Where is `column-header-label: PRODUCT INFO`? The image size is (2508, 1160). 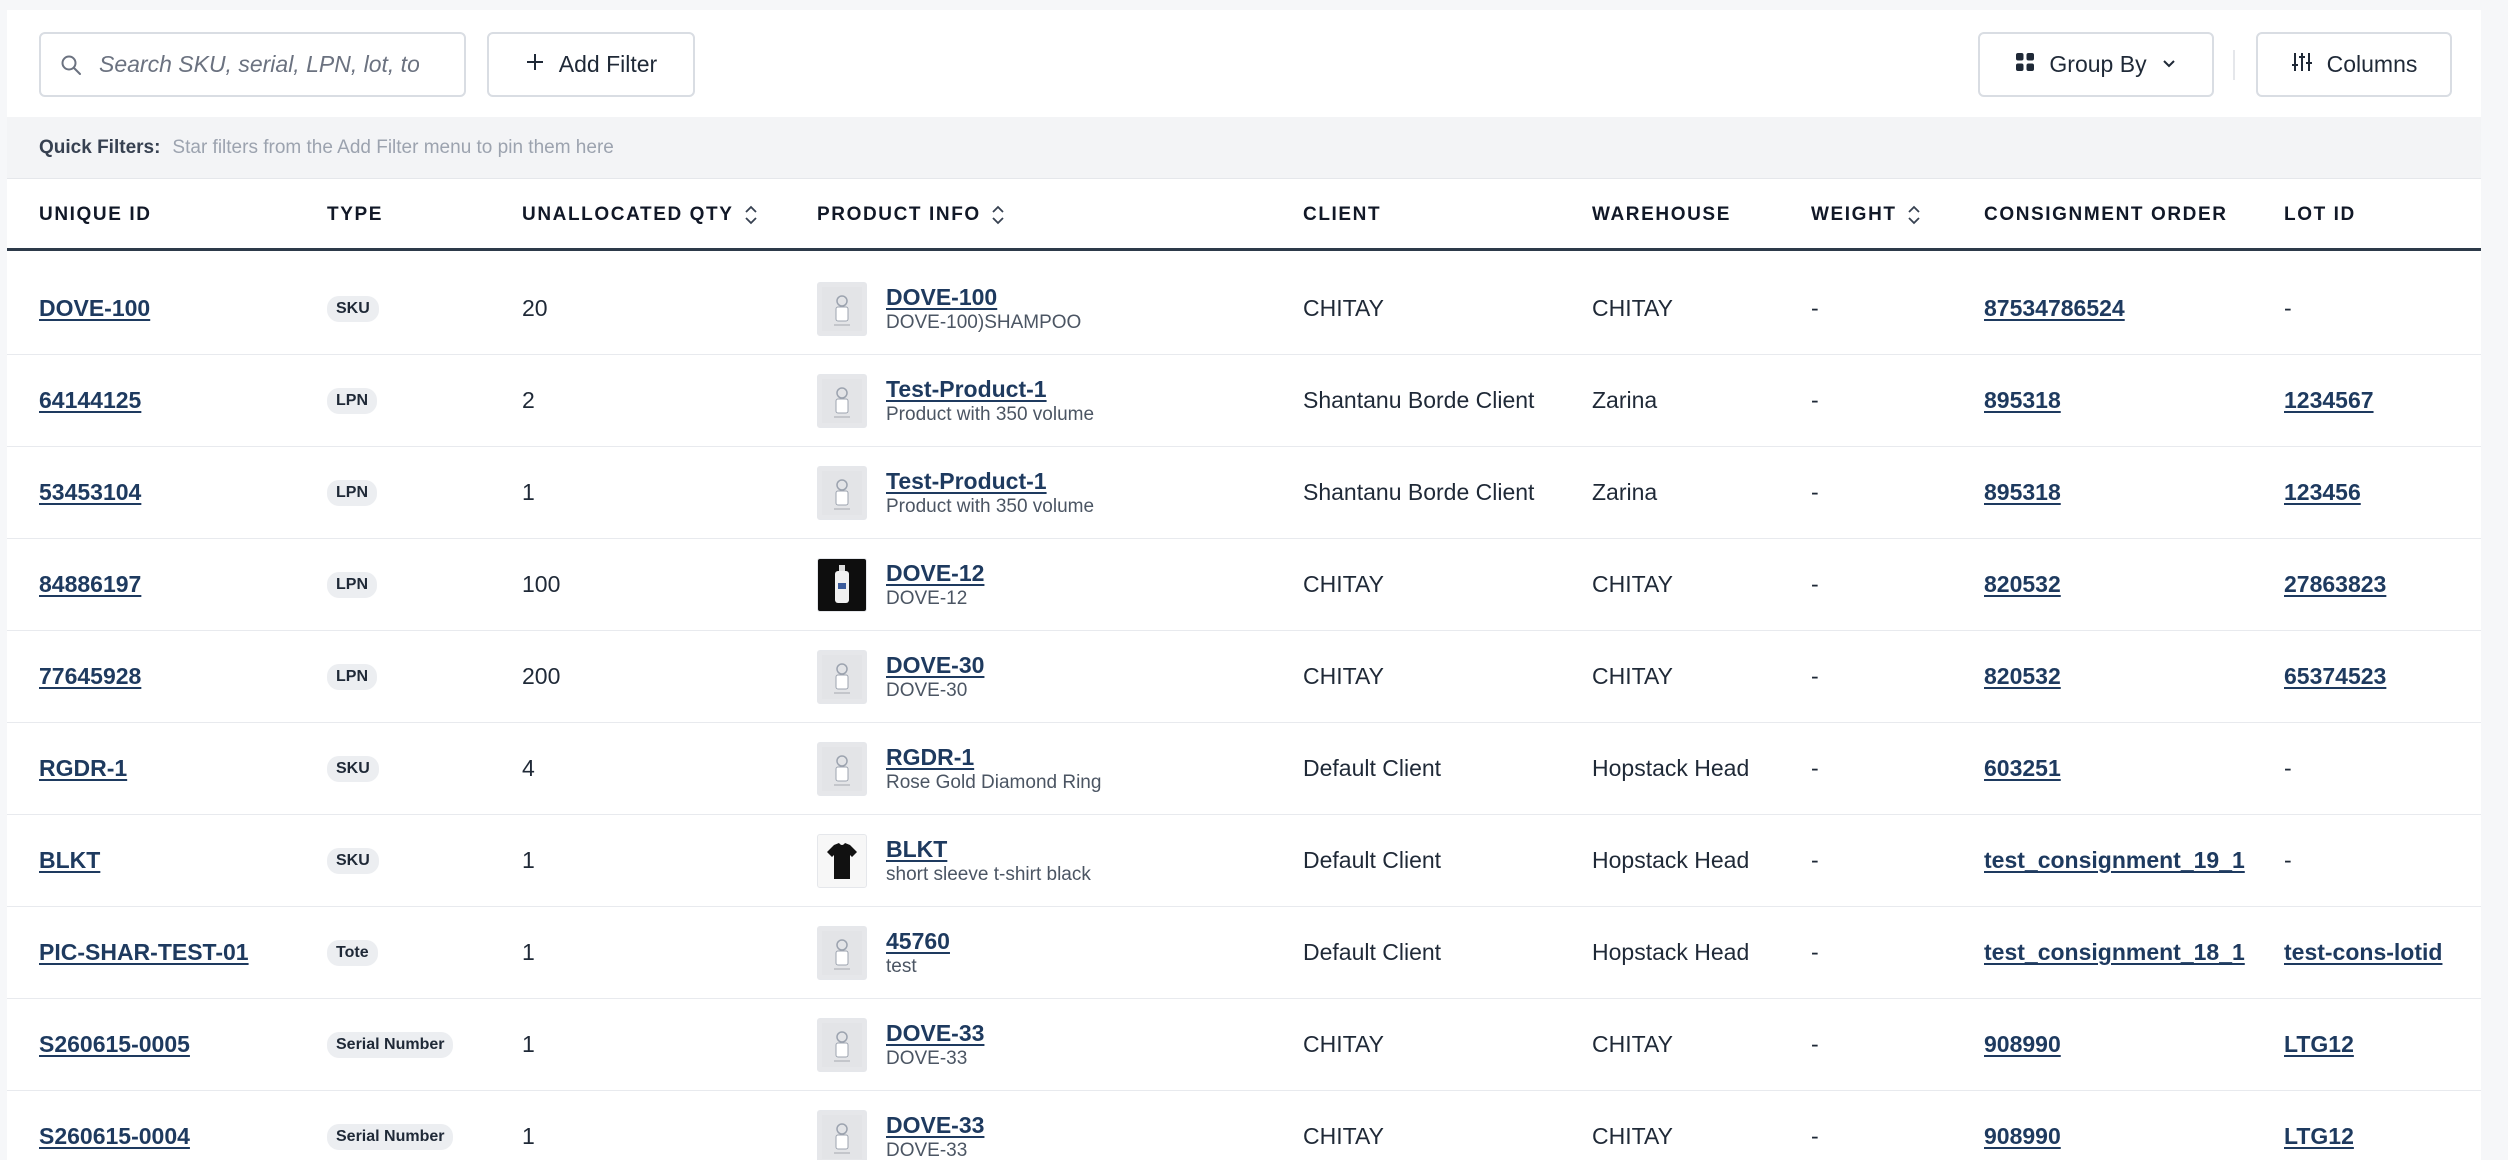
column-header-label: PRODUCT INFO is located at coordinates (899, 214).